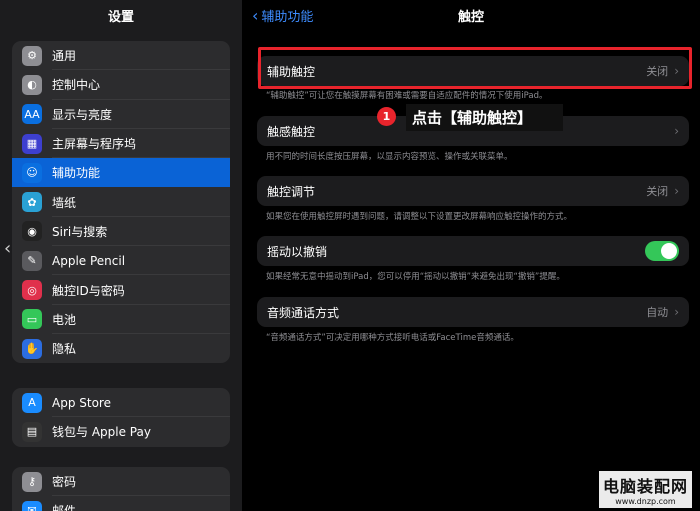  Describe the element at coordinates (32, 231) in the screenshot. I see `siri-icon: ◉` at that location.